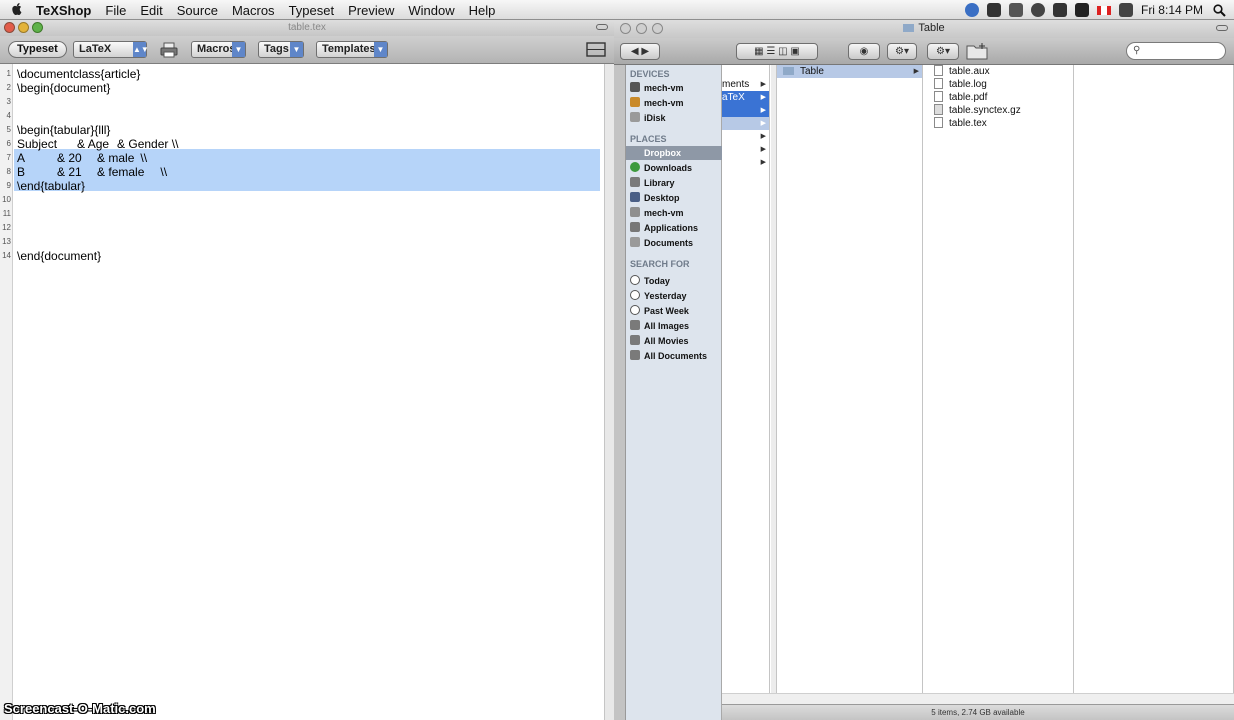  Describe the element at coordinates (63, 130) in the screenshot. I see `code-line: \begin{tabular}{lll}` at that location.